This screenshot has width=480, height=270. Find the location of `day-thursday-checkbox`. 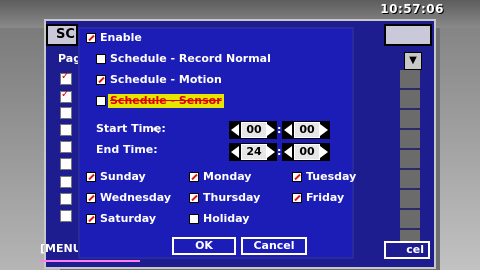

day-thursday-checkbox is located at coordinates (194, 198).